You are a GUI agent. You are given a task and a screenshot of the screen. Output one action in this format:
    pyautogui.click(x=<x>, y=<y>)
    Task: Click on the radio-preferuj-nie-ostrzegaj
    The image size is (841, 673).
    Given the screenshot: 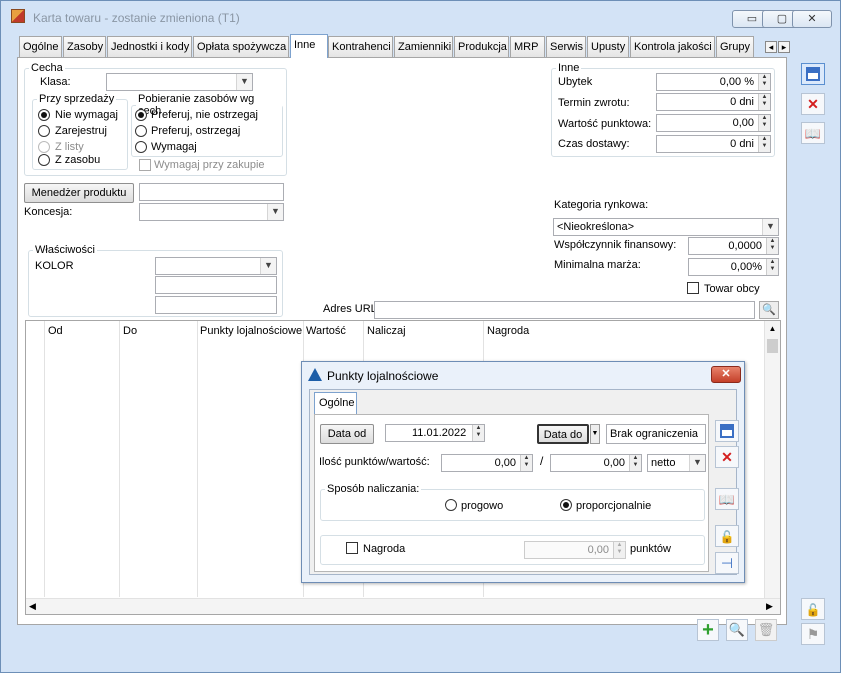 What is the action you would take?
    pyautogui.click(x=141, y=115)
    